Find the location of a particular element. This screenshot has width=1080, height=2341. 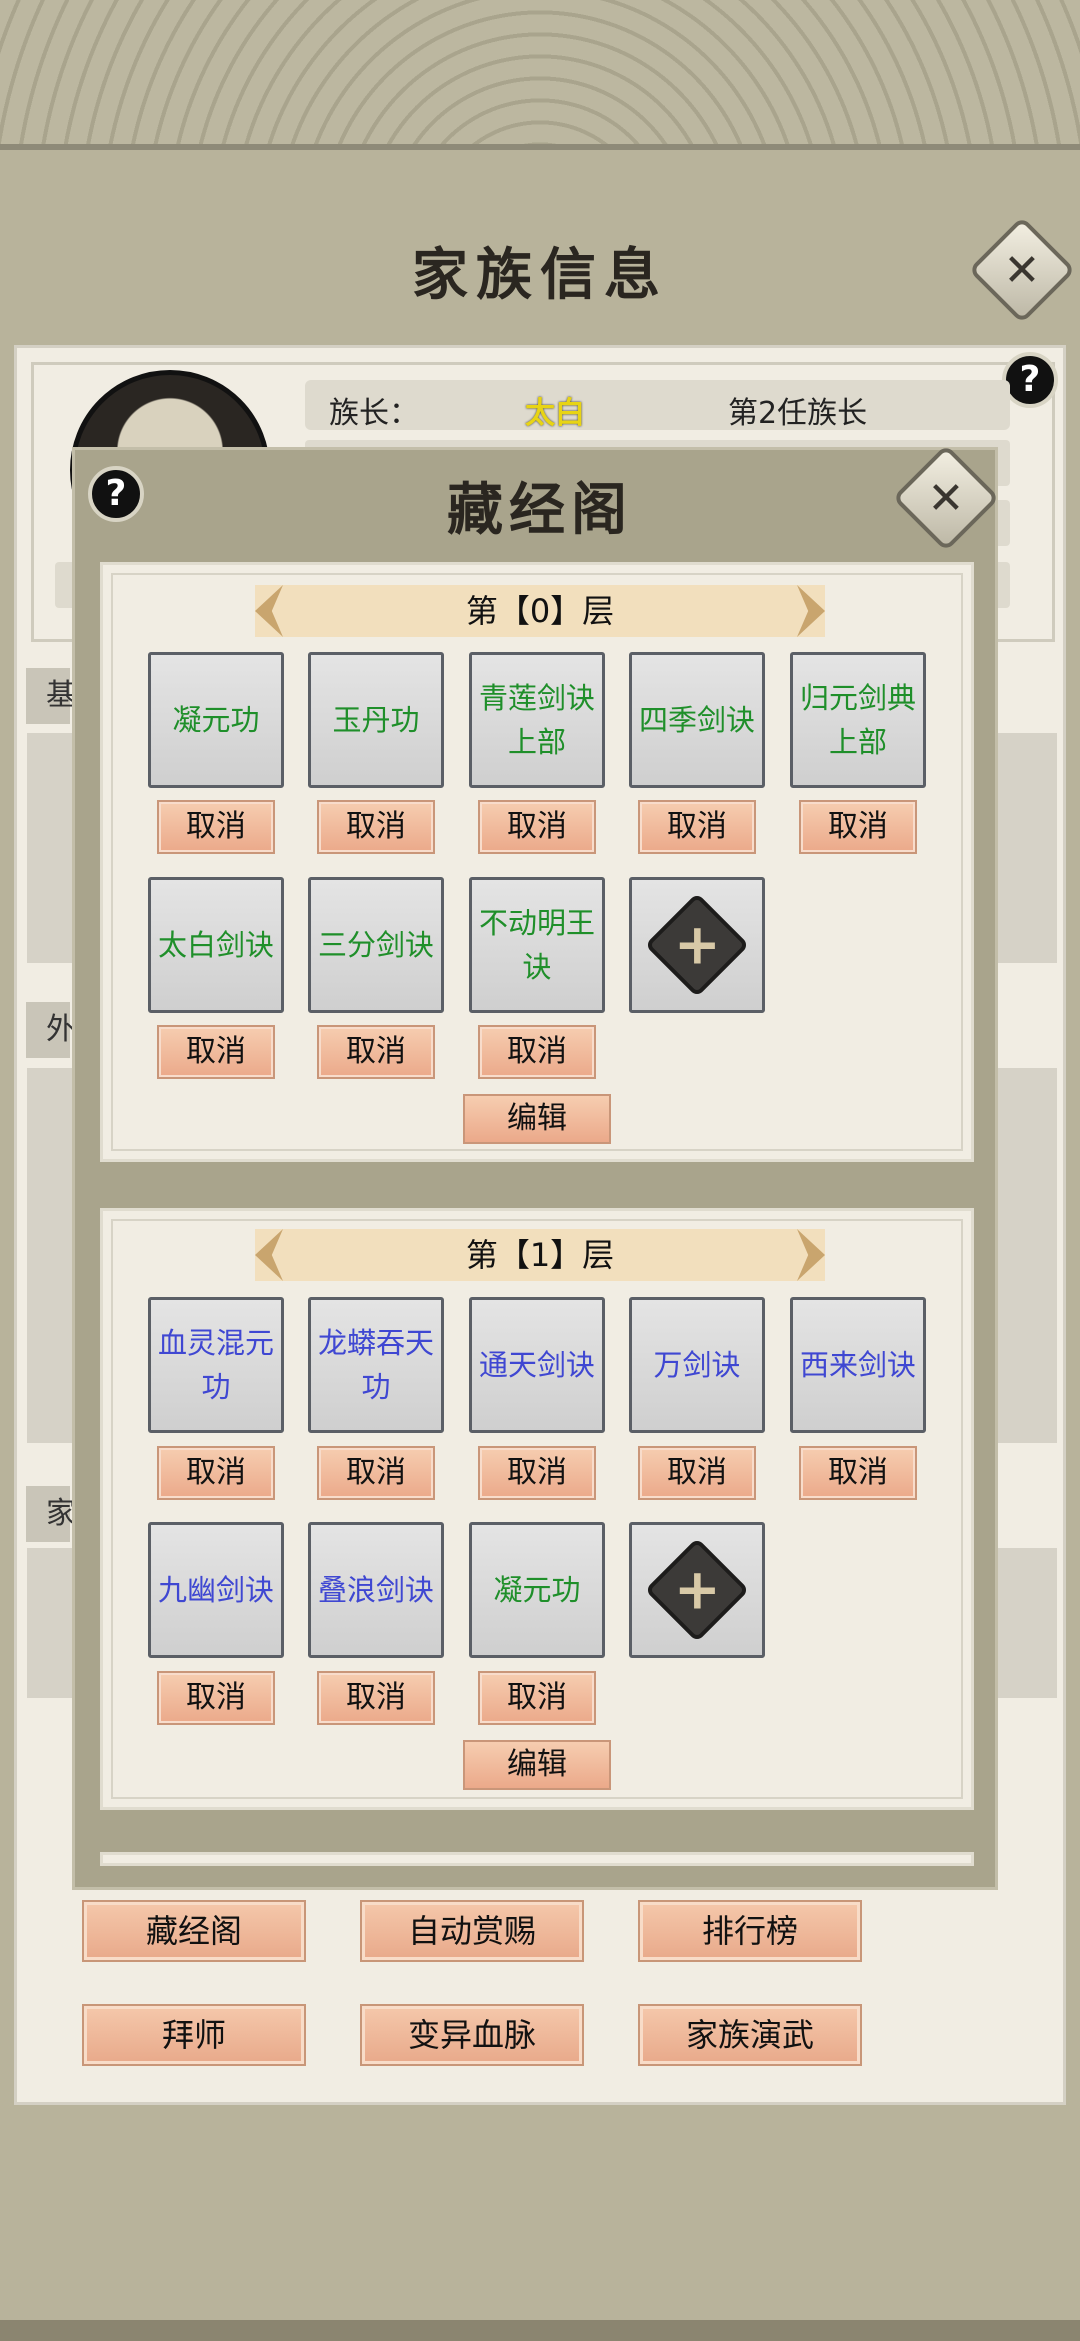

skill-name: 四季剑诀 is located at coordinates (696, 720).